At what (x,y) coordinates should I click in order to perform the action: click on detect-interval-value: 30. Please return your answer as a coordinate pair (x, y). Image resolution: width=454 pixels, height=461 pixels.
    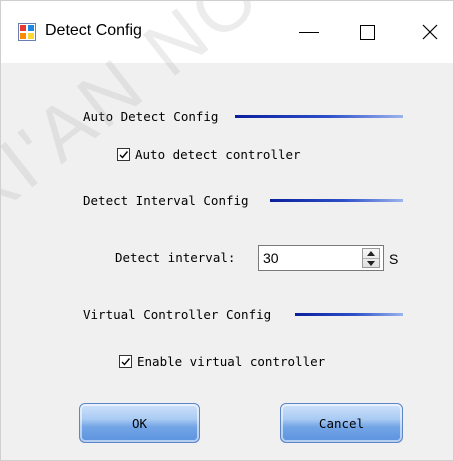
    Looking at the image, I should click on (271, 258).